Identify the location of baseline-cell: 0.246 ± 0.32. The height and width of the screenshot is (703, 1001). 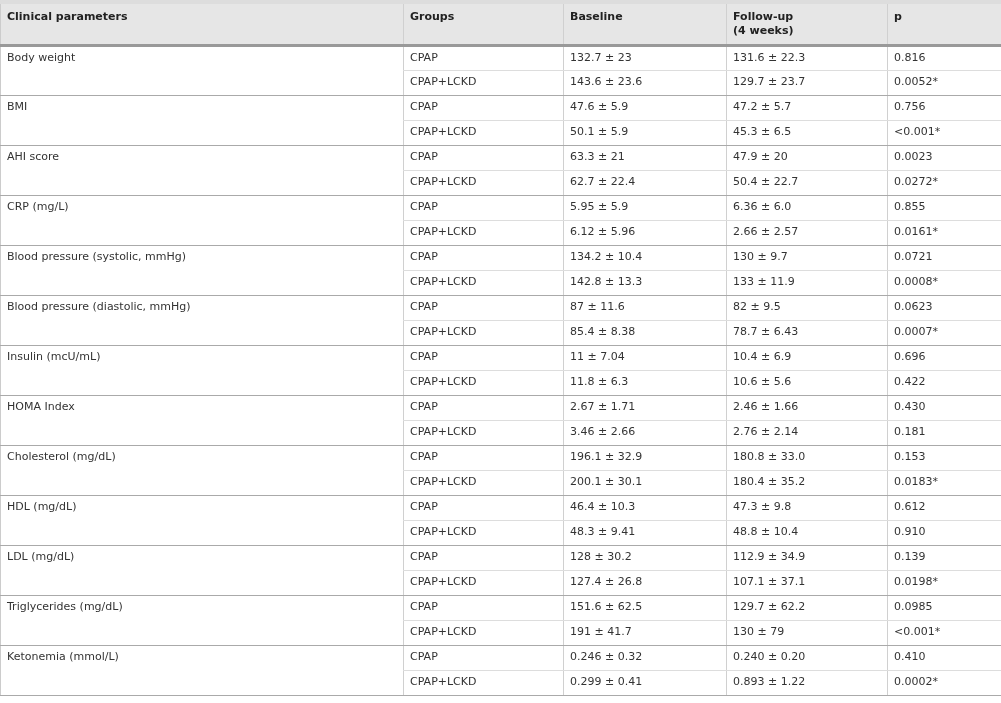
(645, 658).